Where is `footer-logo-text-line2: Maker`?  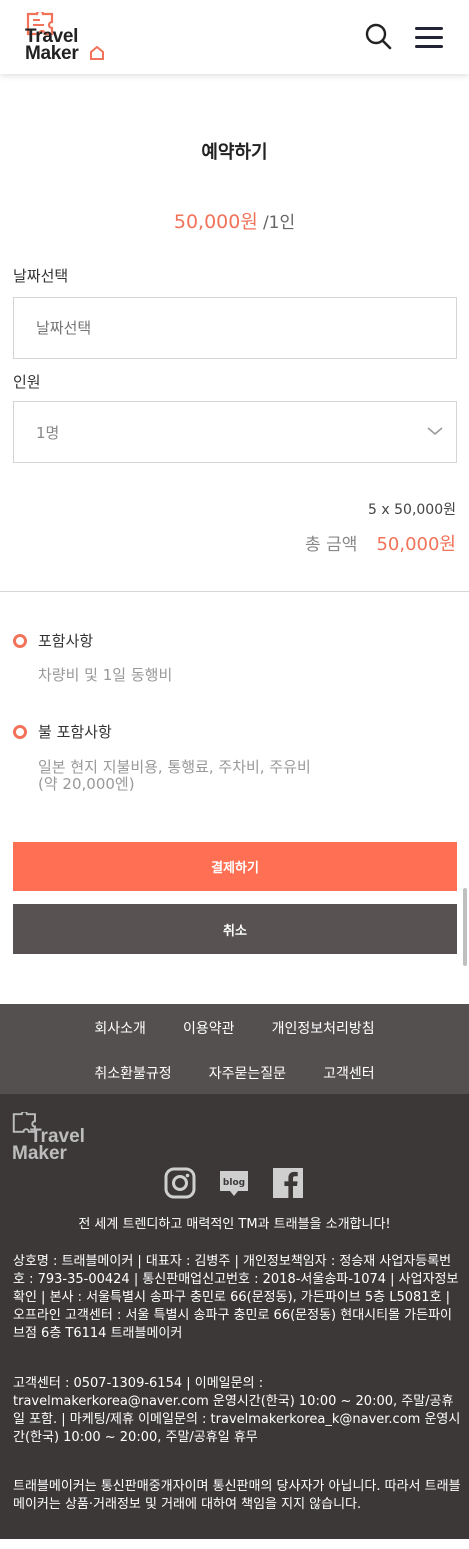 footer-logo-text-line2: Maker is located at coordinates (39, 1153).